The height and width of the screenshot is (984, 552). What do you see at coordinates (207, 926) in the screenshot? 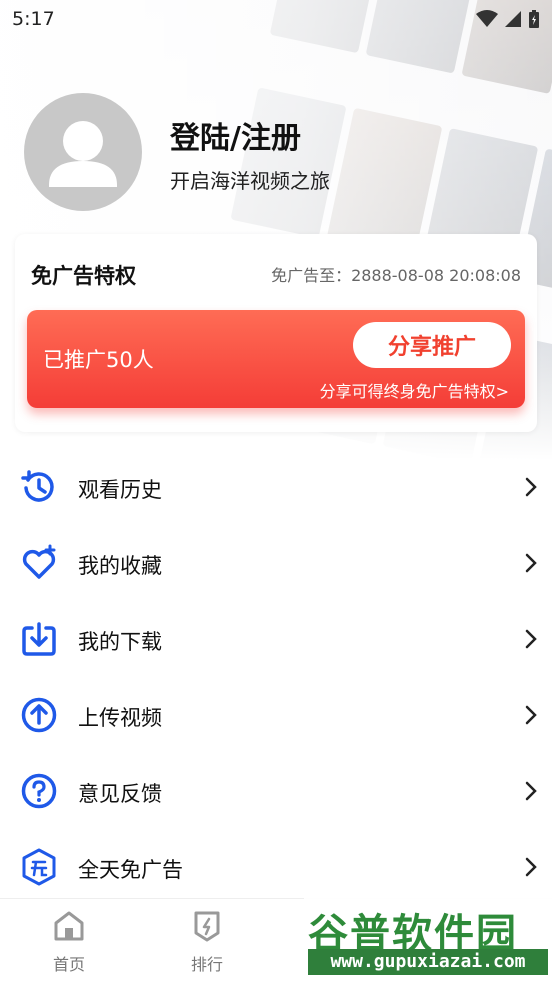
I see `ranking-icon` at bounding box center [207, 926].